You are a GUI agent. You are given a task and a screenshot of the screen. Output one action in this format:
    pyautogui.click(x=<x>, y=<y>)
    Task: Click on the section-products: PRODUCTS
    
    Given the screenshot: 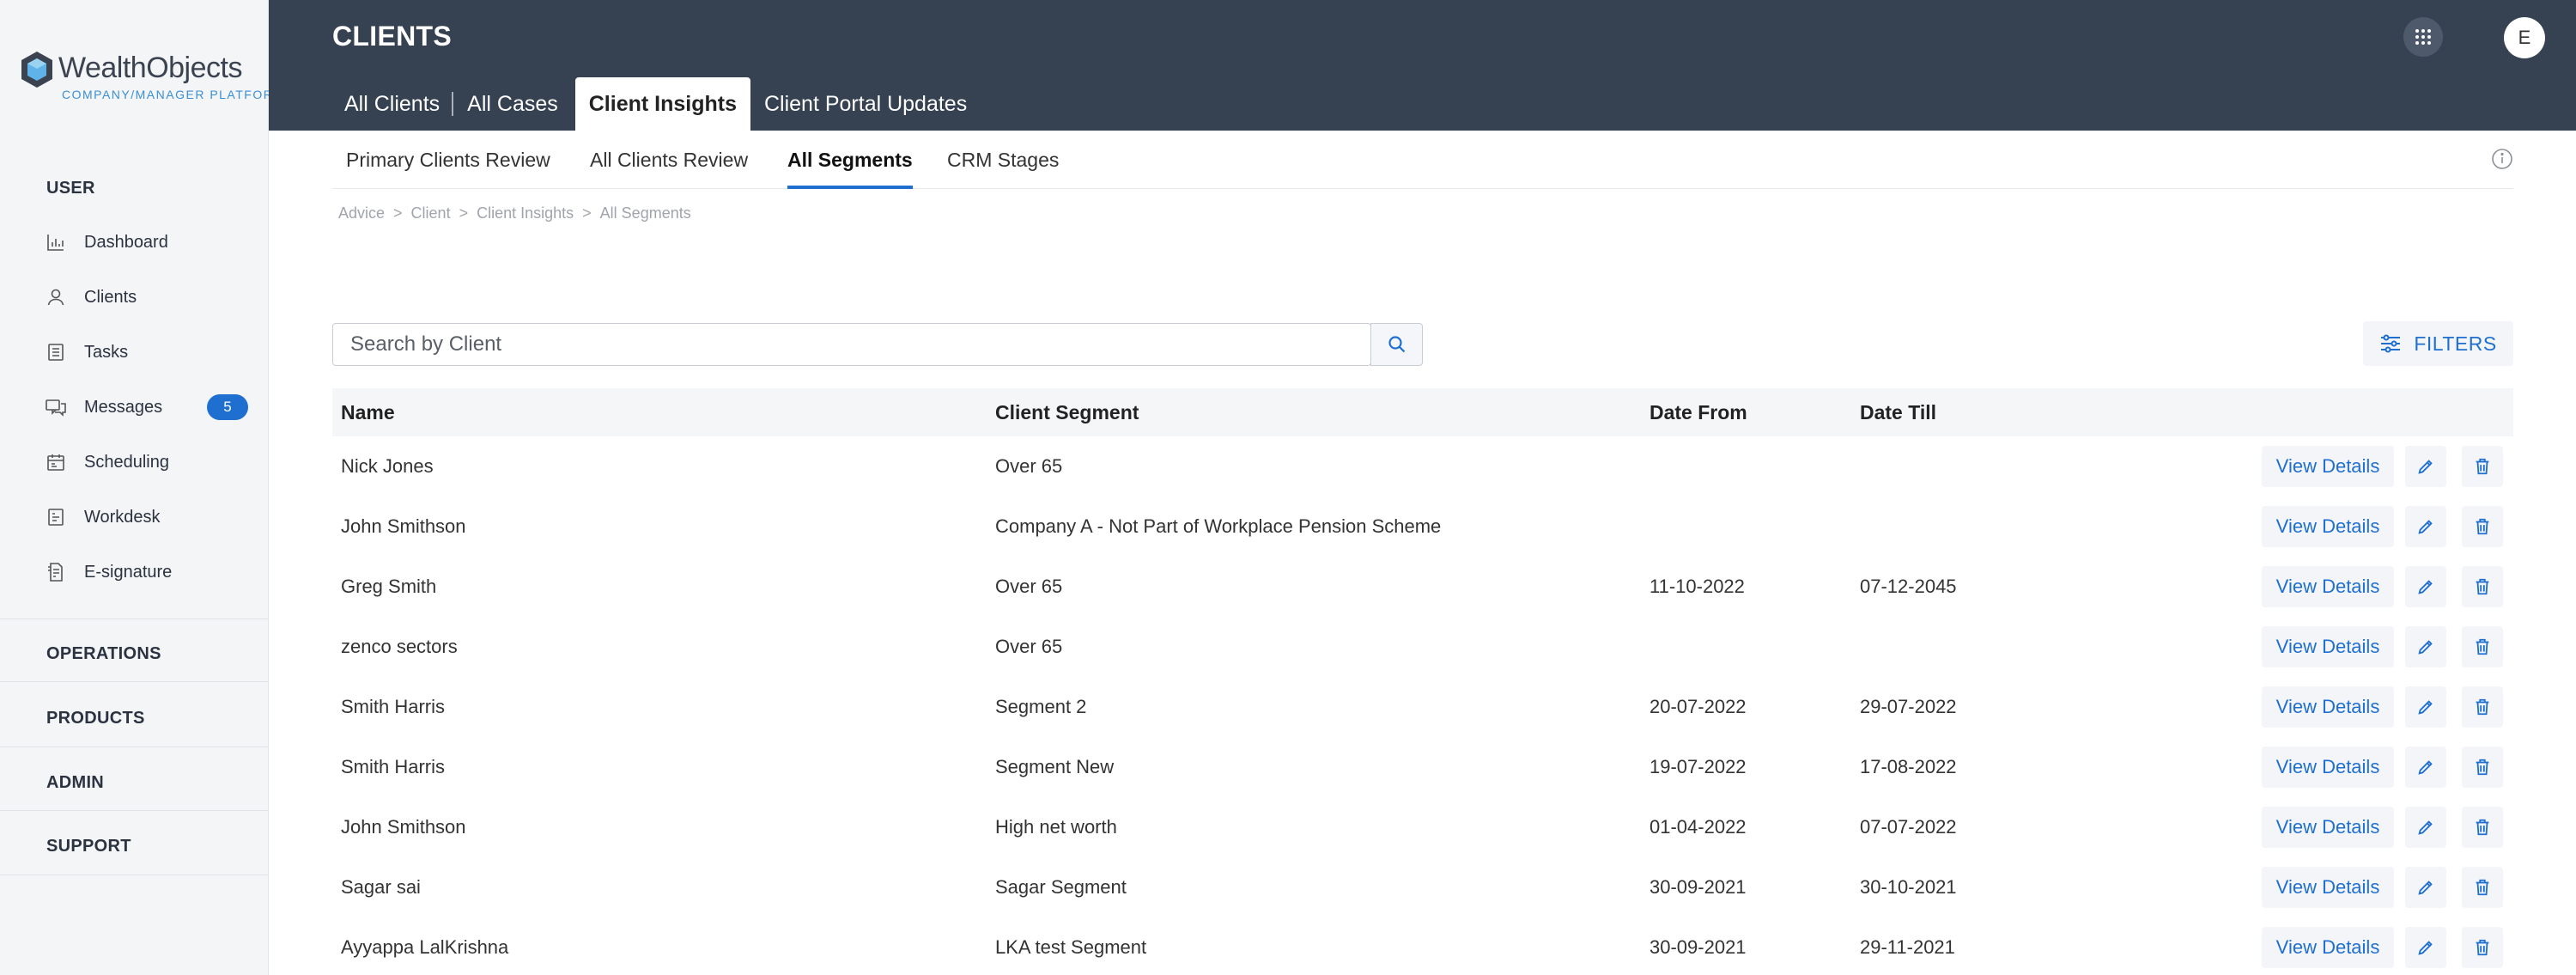 What is the action you would take?
    pyautogui.click(x=96, y=719)
    